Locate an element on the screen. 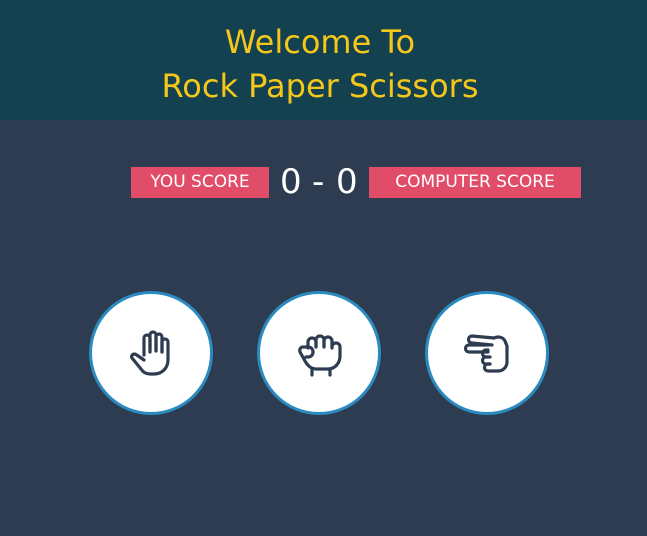 The height and width of the screenshot is (536, 647). user-score-label: YOU SCORE is located at coordinates (200, 182).